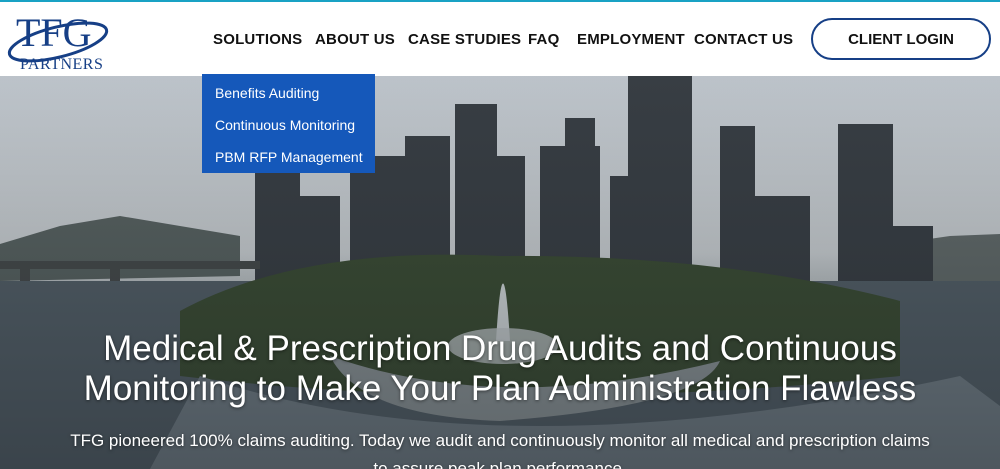 The height and width of the screenshot is (469, 1000). I want to click on nav-about-us: ABOUT US, so click(355, 39).